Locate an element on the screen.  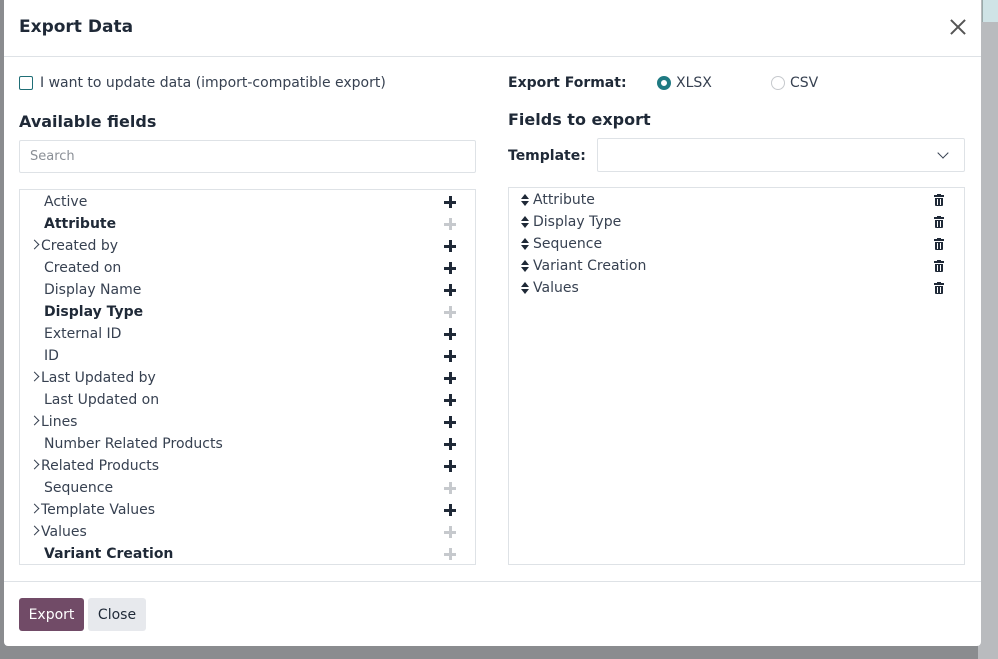
available-field-row: Attribute is located at coordinates (247, 224).